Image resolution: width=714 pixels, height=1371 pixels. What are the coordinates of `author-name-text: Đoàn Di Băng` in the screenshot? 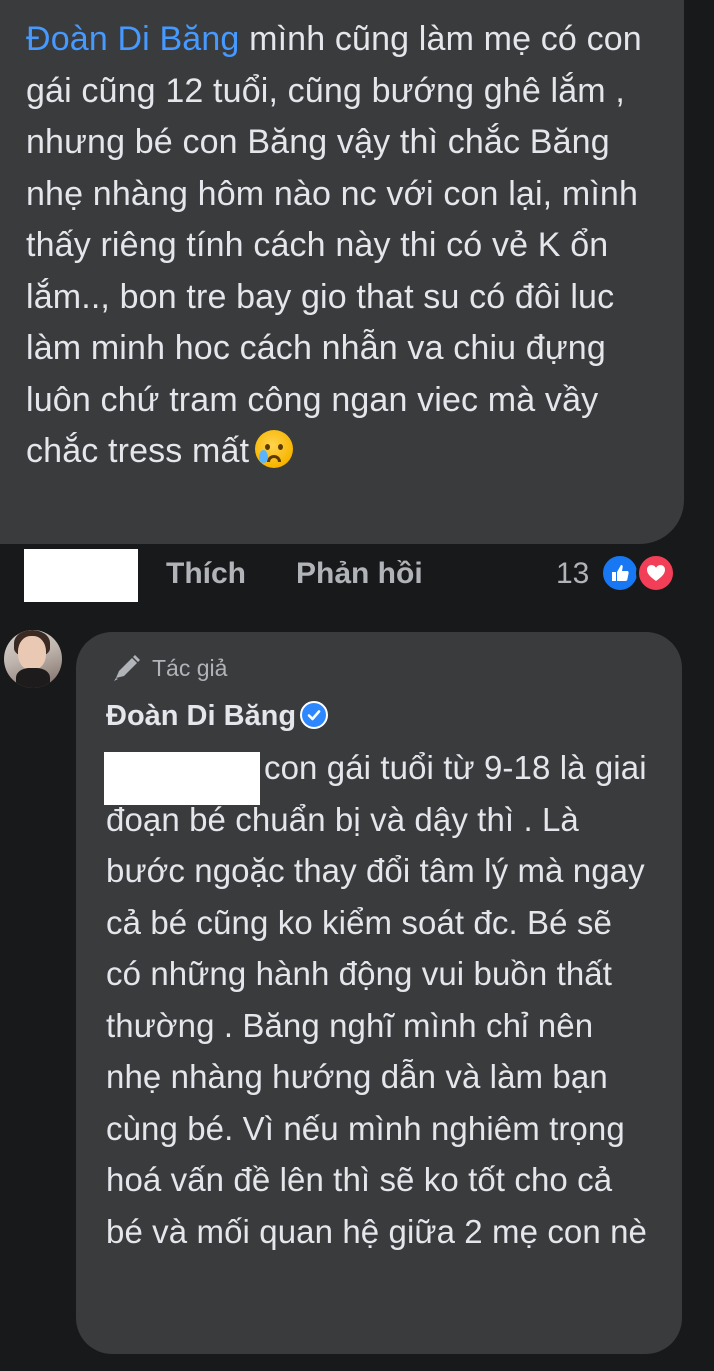 It's located at (201, 716).